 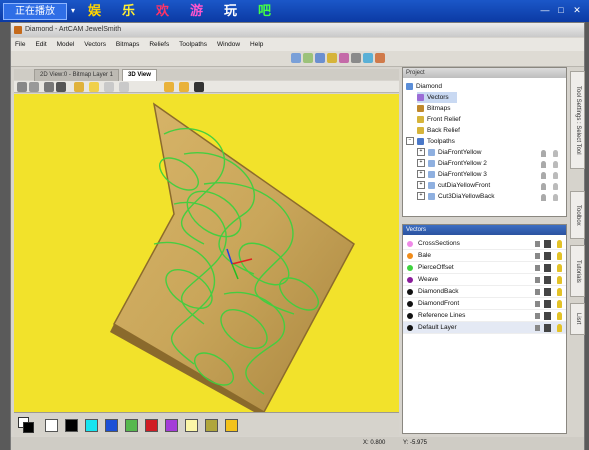 What do you see at coordinates (66, 44) in the screenshot?
I see `menu-model: Model` at bounding box center [66, 44].